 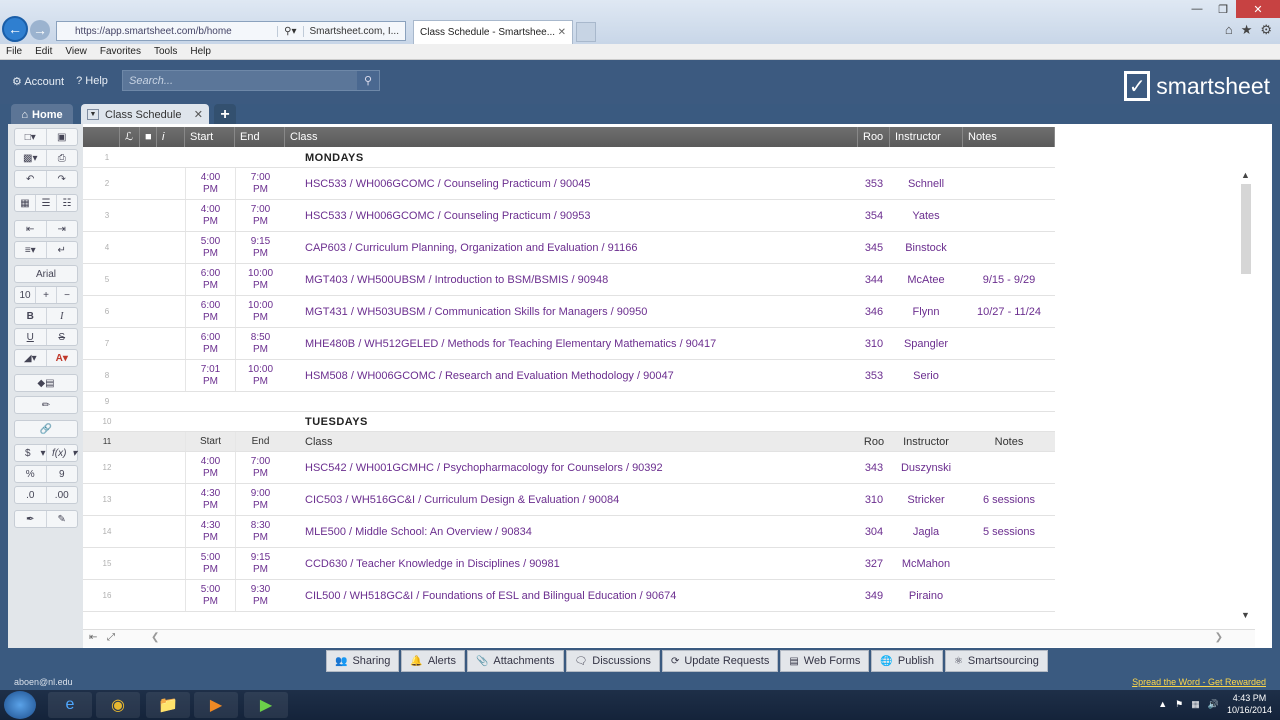 What do you see at coordinates (825, 661) in the screenshot?
I see `web-forms-button: ▤ Web Forms` at bounding box center [825, 661].